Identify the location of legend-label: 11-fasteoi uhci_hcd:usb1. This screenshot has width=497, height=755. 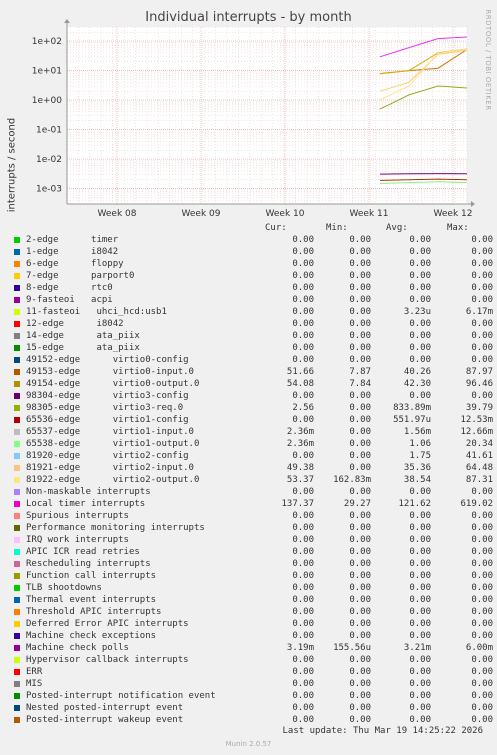
(96, 312).